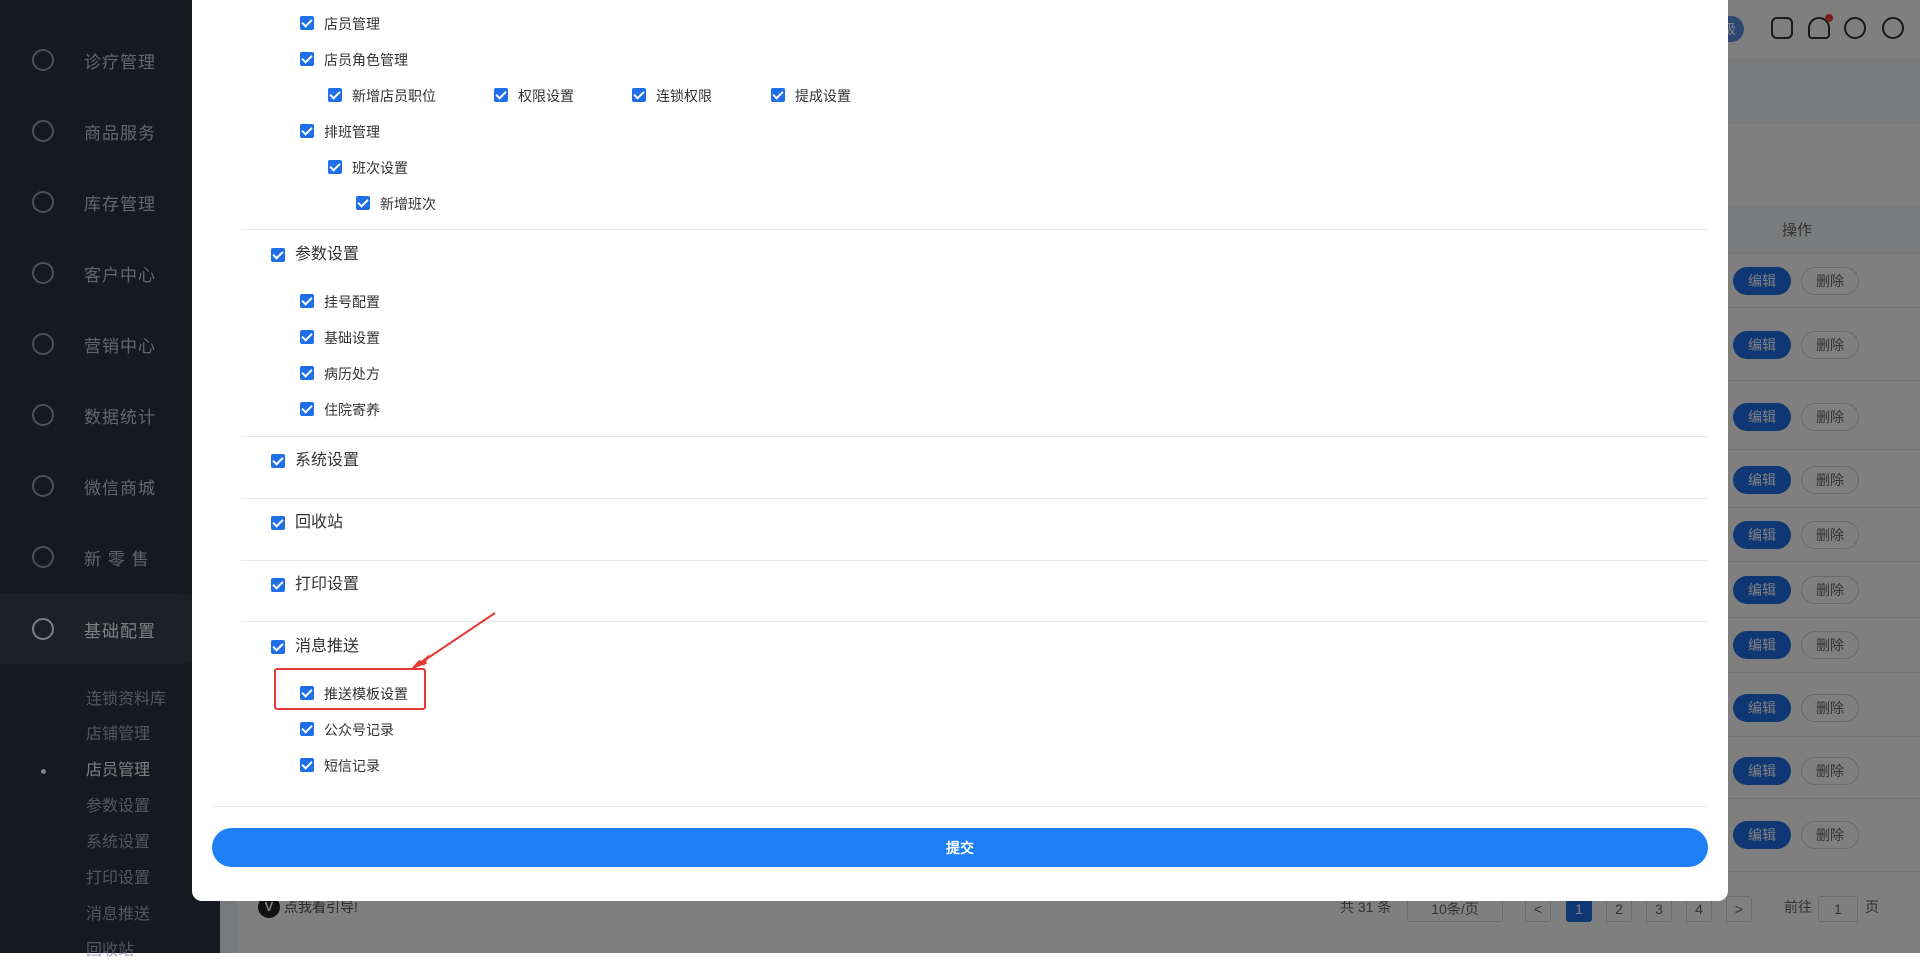 The width and height of the screenshot is (1920, 963). Describe the element at coordinates (327, 647) in the screenshot. I see `perm-group-label: 消息推送` at that location.